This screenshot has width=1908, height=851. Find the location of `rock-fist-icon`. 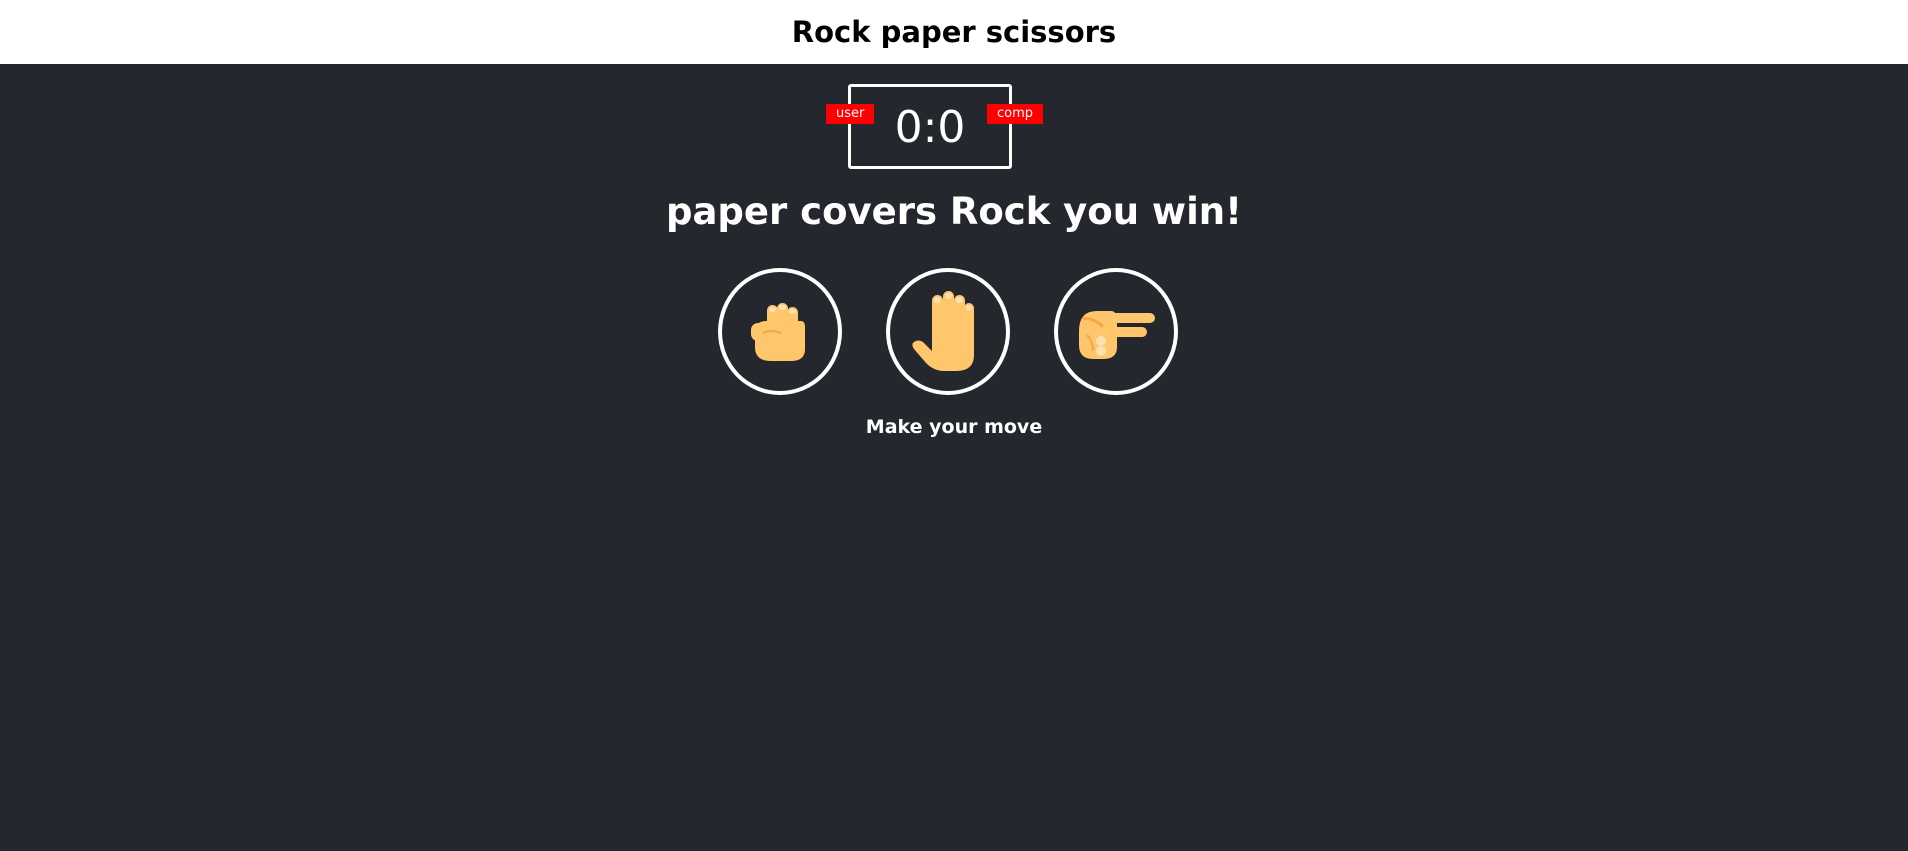

rock-fist-icon is located at coordinates (778, 331).